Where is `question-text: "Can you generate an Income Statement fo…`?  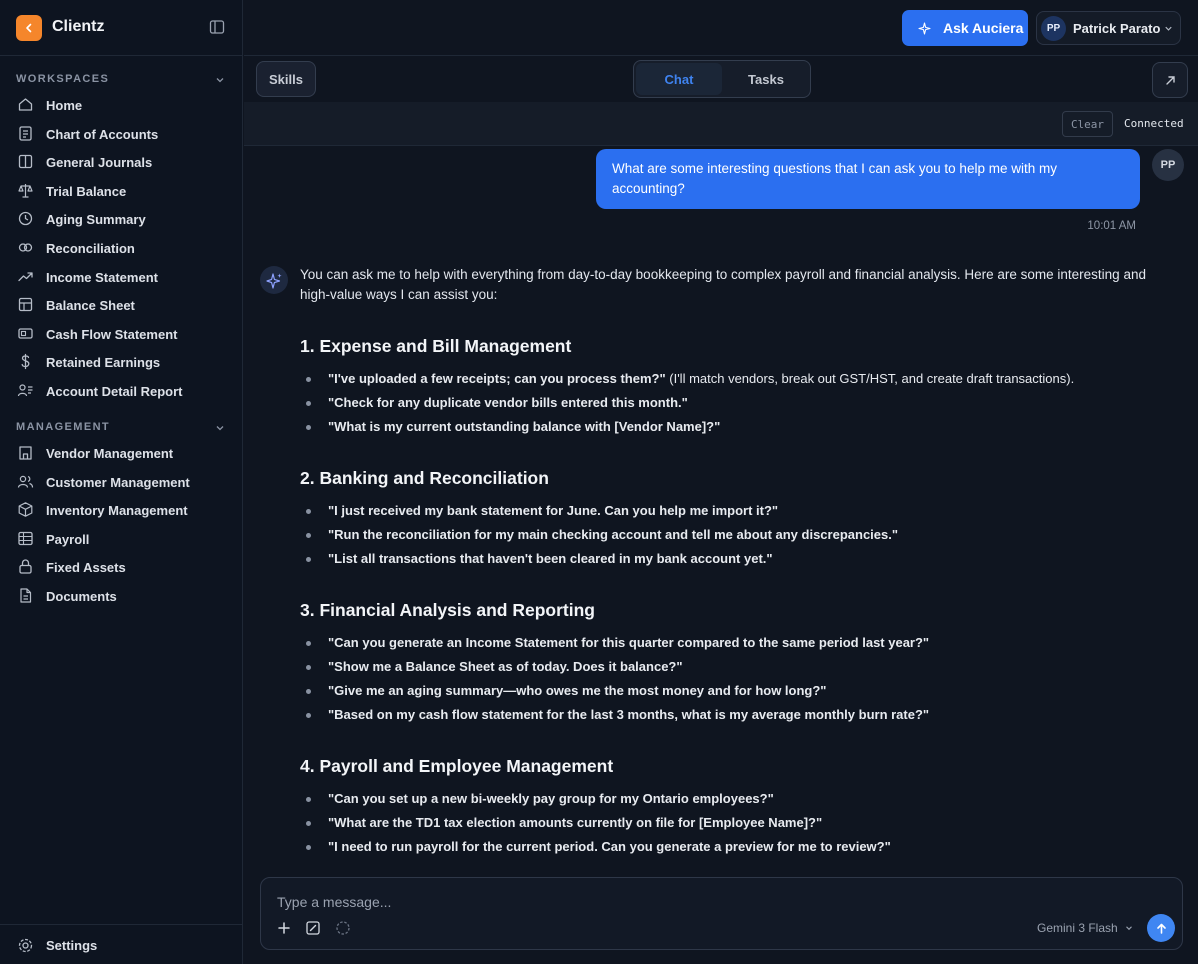 question-text: "Can you generate an Income Statement fo… is located at coordinates (629, 642).